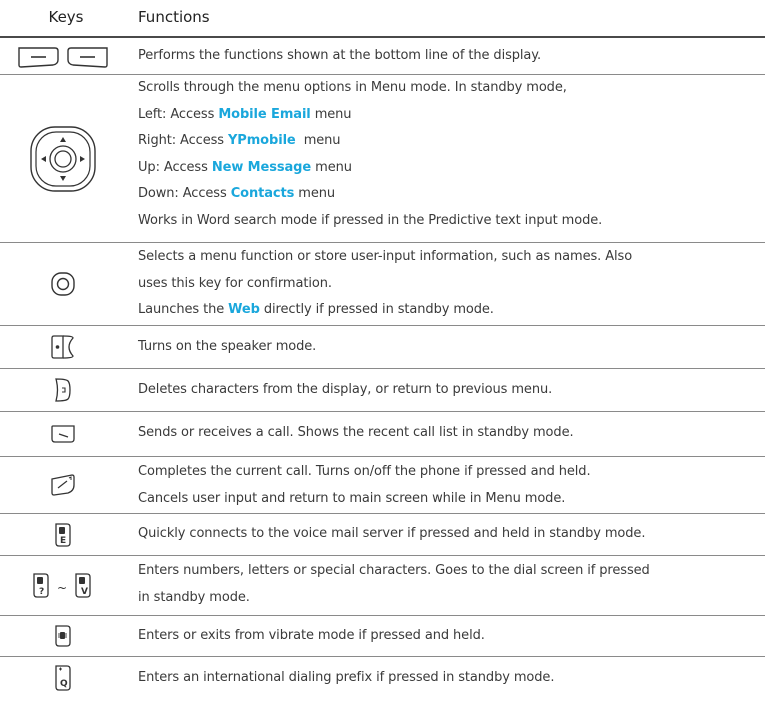 This screenshot has width=765, height=716. What do you see at coordinates (63, 158) in the screenshot?
I see `navigation-key-icon` at bounding box center [63, 158].